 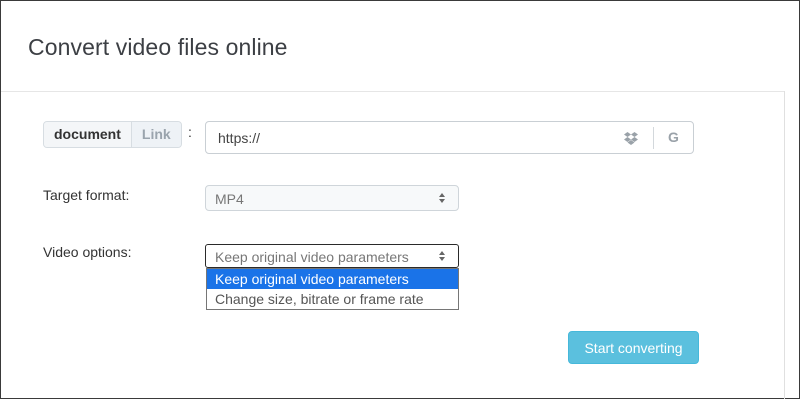 I want to click on tab-document: document, so click(x=88, y=134).